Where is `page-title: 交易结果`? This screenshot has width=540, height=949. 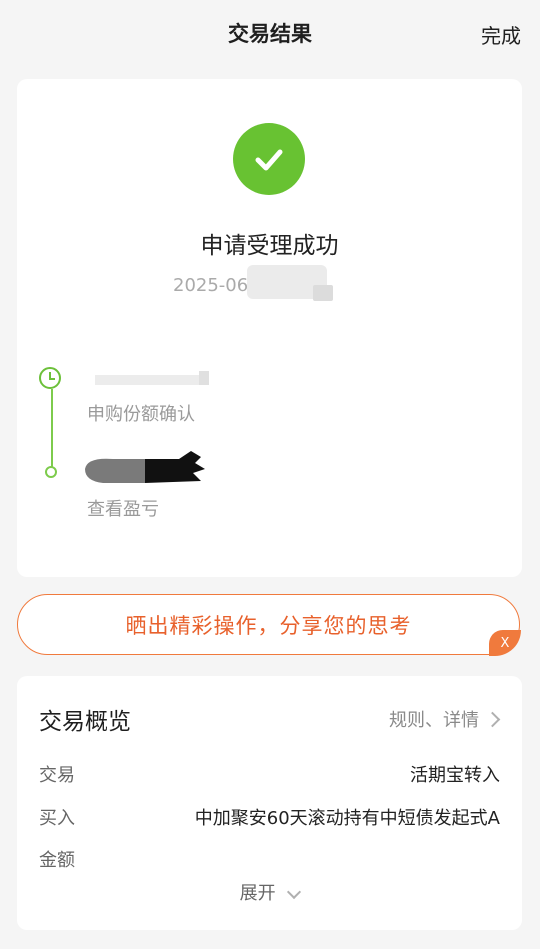
page-title: 交易结果 is located at coordinates (270, 34).